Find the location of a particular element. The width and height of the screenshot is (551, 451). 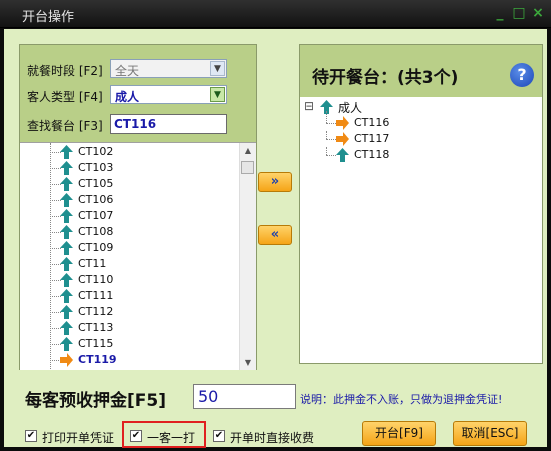

add-table-button: » is located at coordinates (275, 182).